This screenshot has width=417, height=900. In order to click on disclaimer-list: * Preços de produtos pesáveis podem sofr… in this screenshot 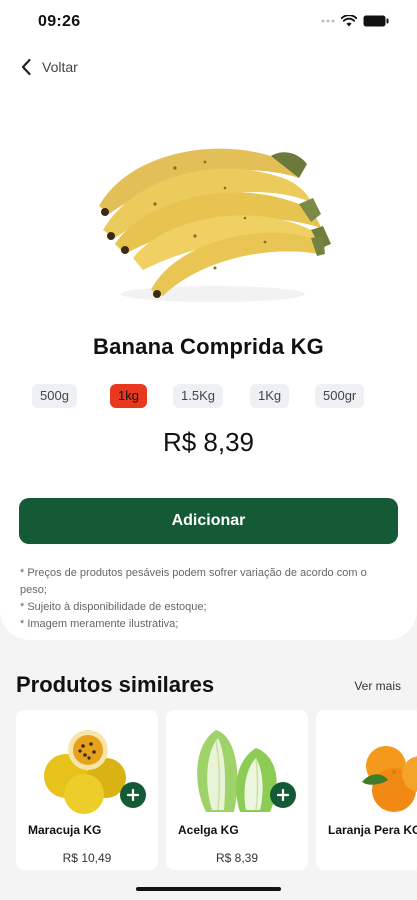, I will do `click(195, 599)`.